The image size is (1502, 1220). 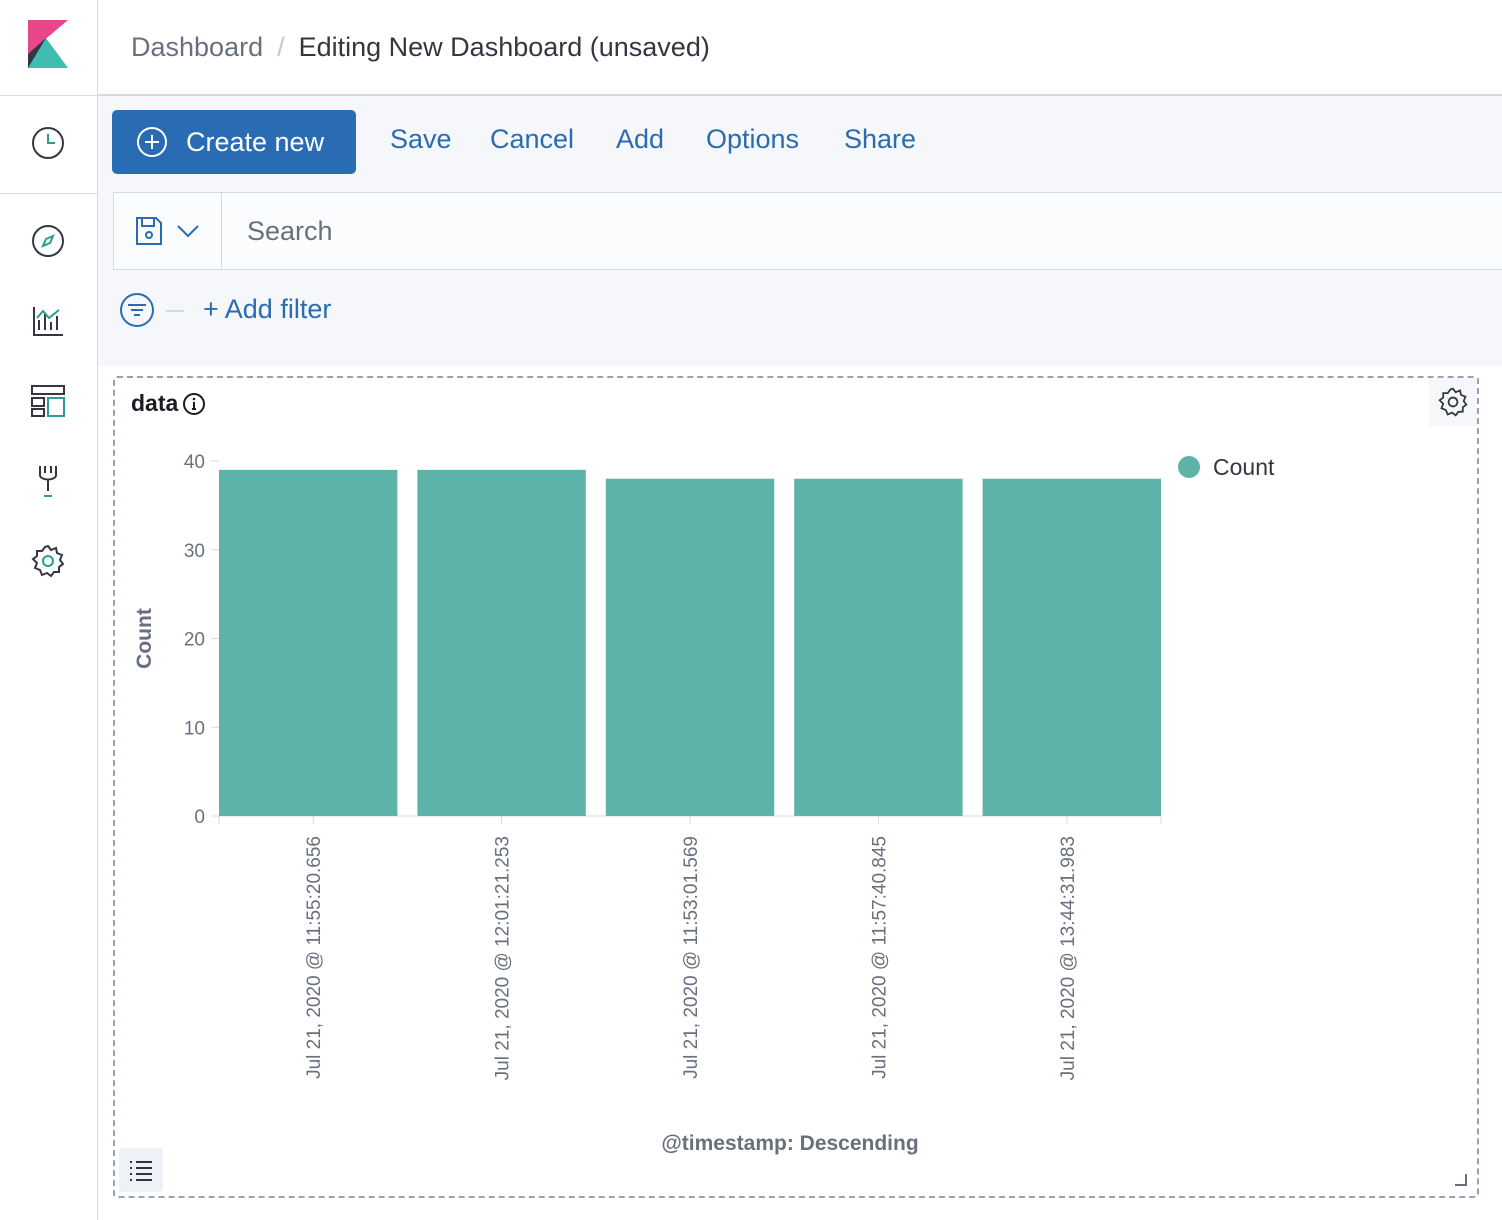 I want to click on plus-circle-icon, so click(x=152, y=142).